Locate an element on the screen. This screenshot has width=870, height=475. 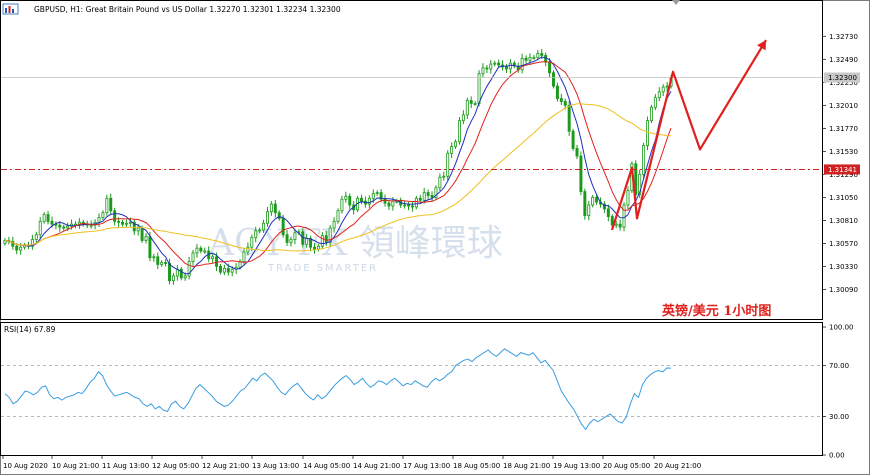
symbol-icon is located at coordinates (10, 9).